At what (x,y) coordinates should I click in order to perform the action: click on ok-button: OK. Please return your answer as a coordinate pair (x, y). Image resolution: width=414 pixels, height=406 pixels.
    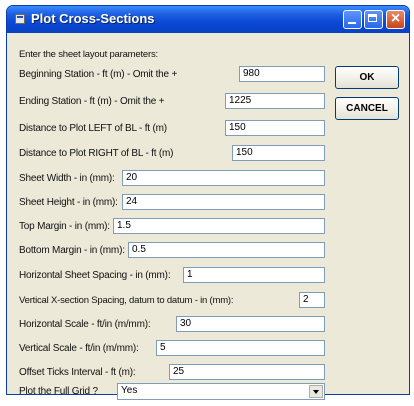
    Looking at the image, I should click on (367, 77).